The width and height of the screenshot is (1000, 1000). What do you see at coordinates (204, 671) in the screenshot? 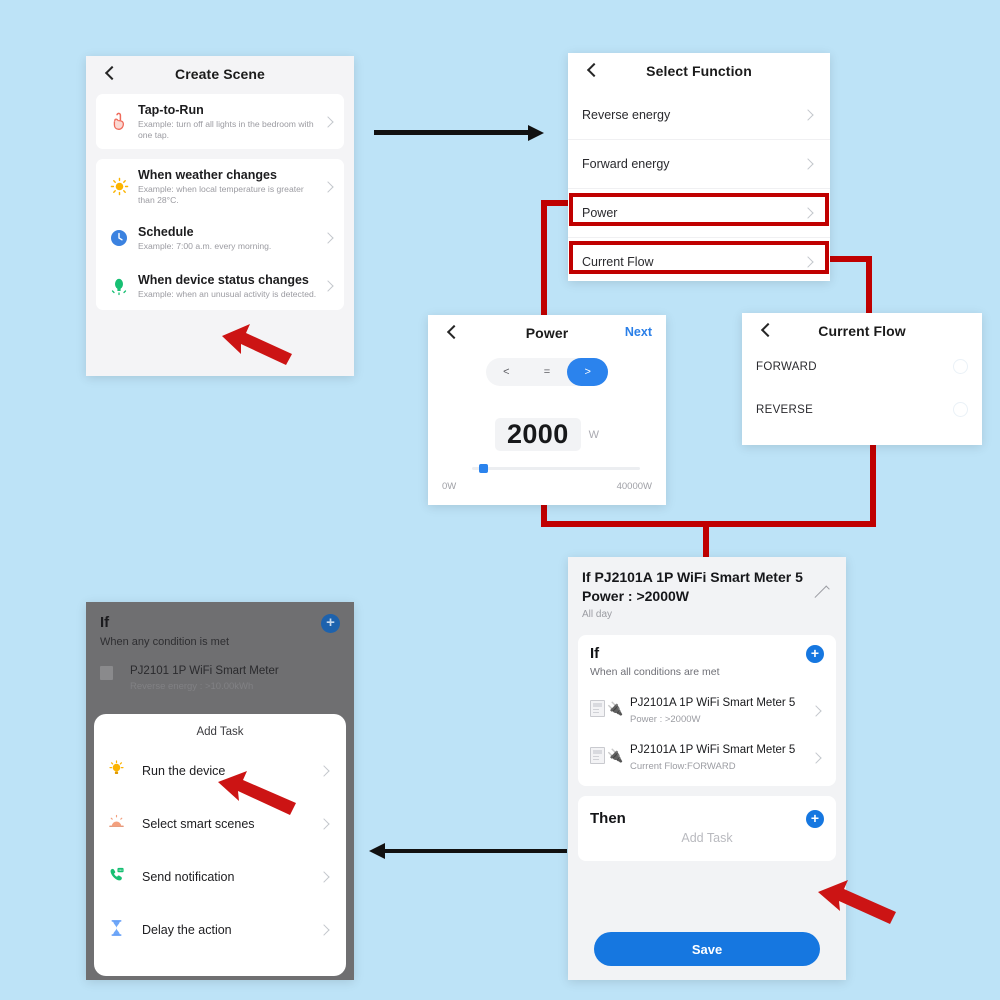
I see `device-name: PJ2101 1P WiFi Smart Meter` at bounding box center [204, 671].